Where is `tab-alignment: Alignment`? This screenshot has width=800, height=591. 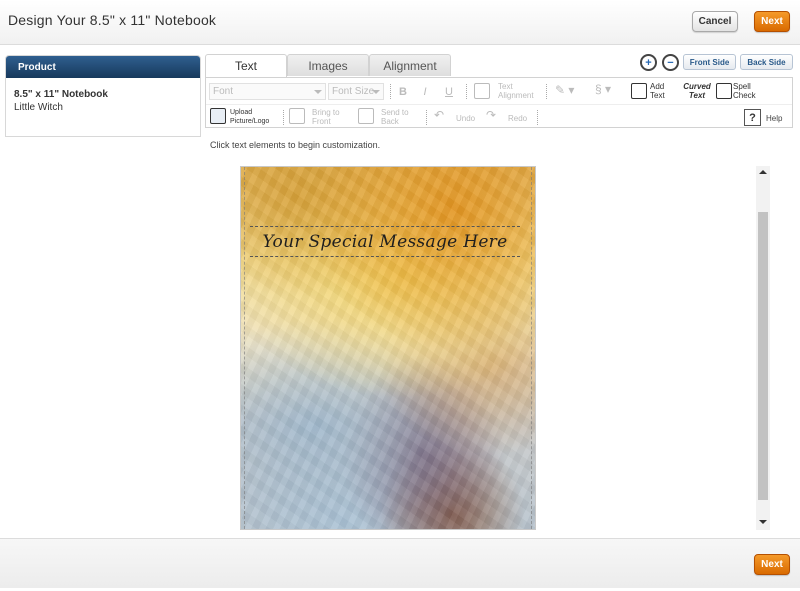
tab-alignment: Alignment is located at coordinates (410, 65).